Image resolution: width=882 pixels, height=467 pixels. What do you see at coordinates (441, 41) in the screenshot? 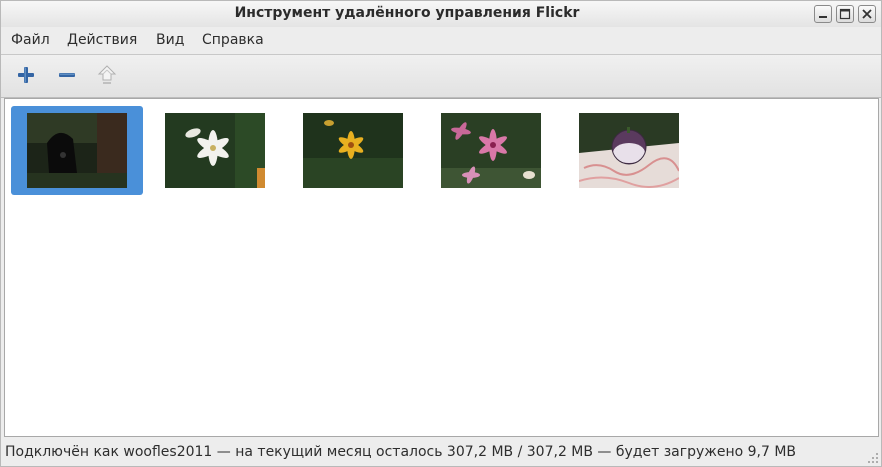
I see `menu-bar: Файл Действия Вид Справка` at bounding box center [441, 41].